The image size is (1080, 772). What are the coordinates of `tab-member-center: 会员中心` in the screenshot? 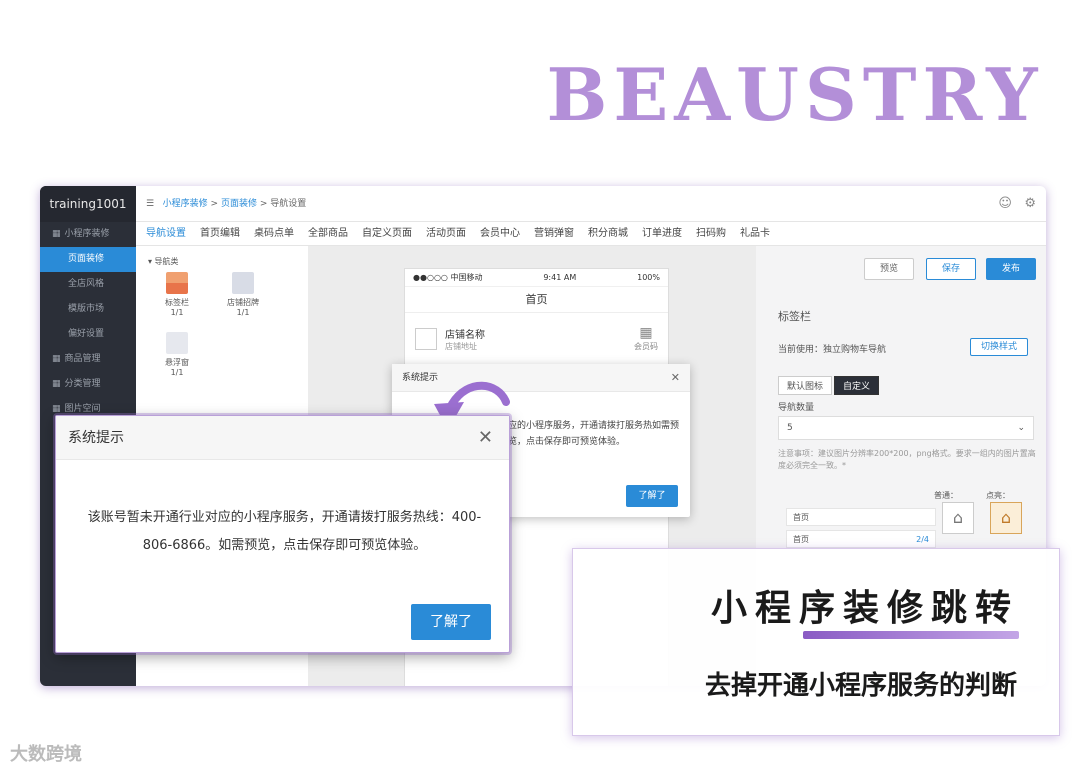 It's located at (500, 233).